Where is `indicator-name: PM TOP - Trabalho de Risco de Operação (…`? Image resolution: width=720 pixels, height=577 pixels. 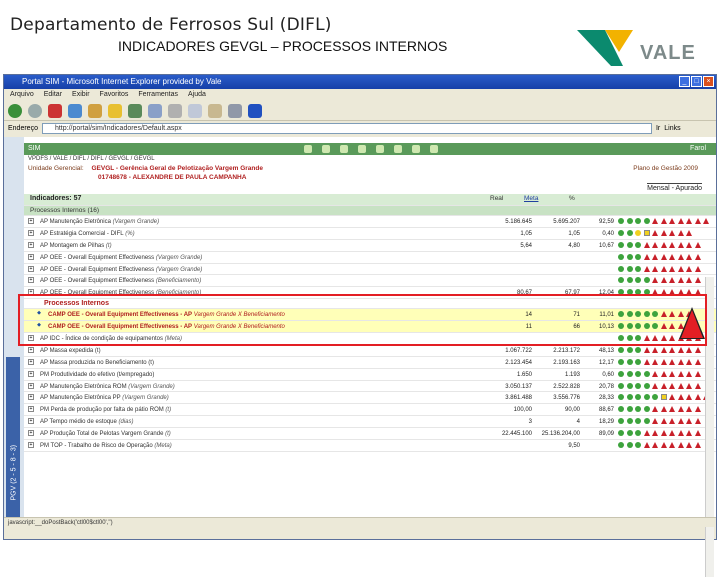
indicator-name: PM TOP - Trabalho de Risco de Operação (… is located at coordinates (106, 446).